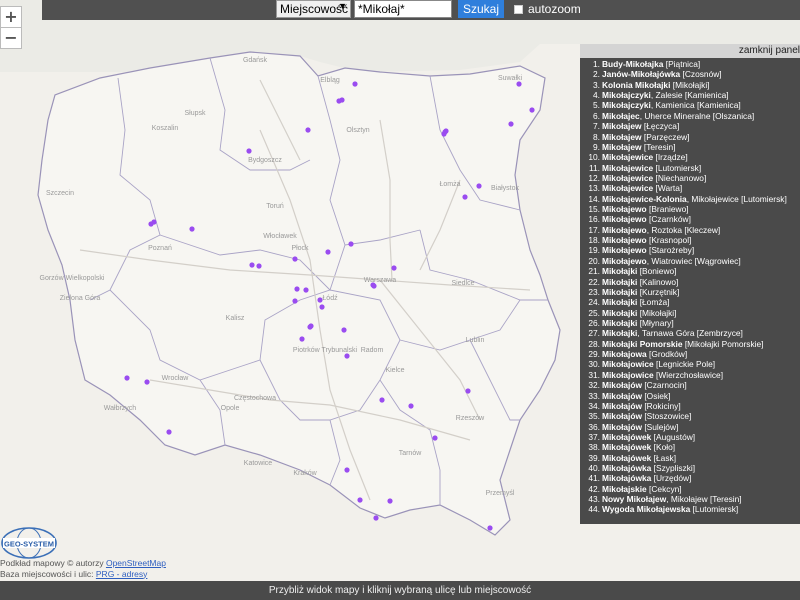  What do you see at coordinates (690, 188) in the screenshot?
I see `result-item: 13. Mikołajewice [Warta]` at bounding box center [690, 188].